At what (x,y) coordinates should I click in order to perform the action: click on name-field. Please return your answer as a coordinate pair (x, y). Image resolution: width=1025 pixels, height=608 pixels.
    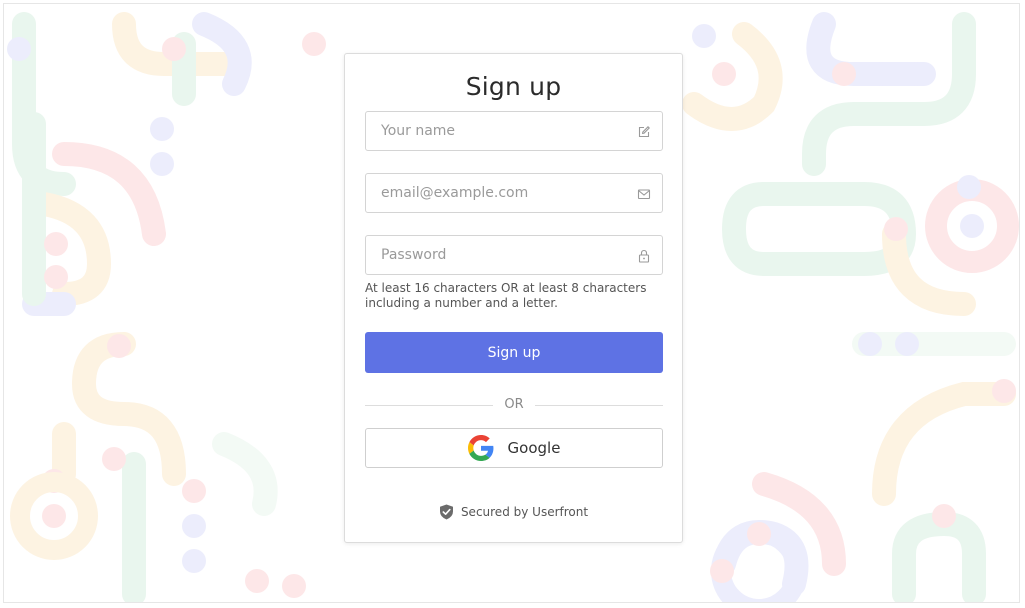
    Looking at the image, I should click on (514, 131).